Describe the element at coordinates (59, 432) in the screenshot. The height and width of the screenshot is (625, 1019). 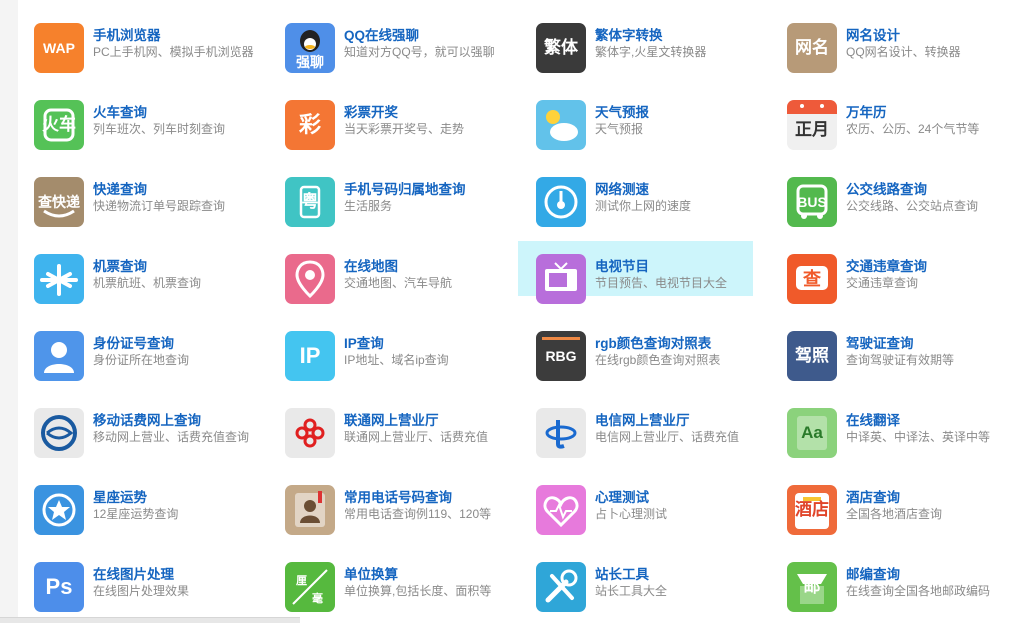
I see `china-mobile-icon` at that location.